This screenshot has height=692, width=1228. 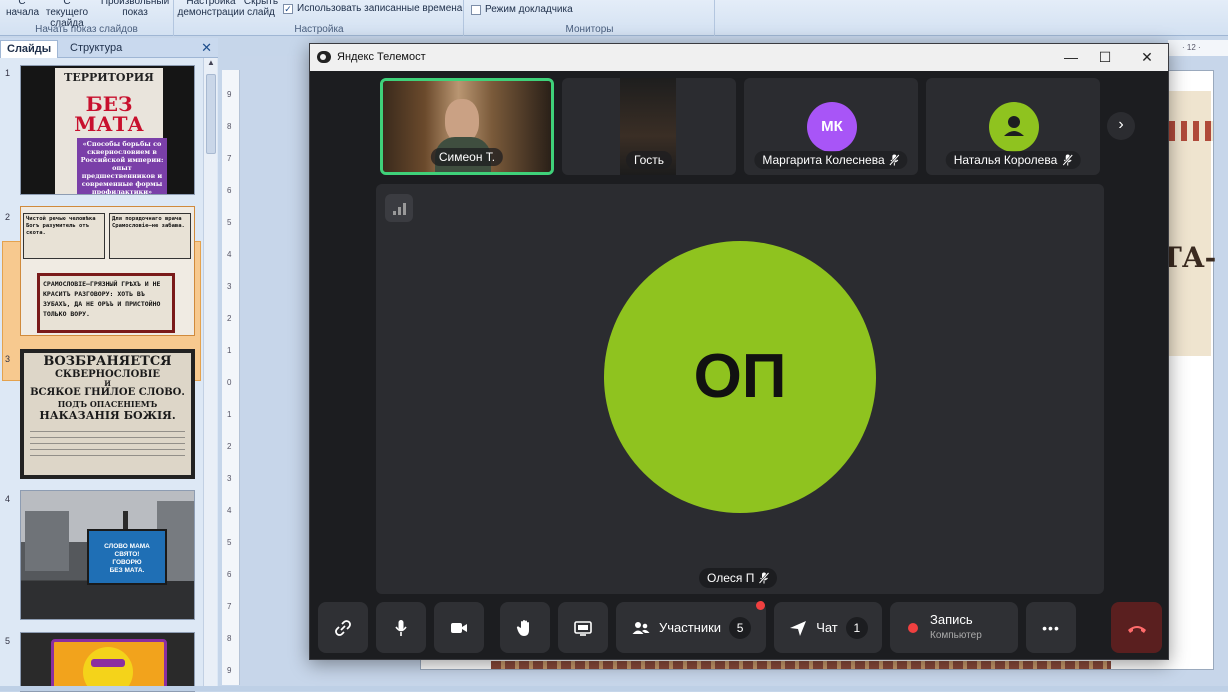 What do you see at coordinates (1147, 57) in the screenshot?
I see `close-icon: ✕` at bounding box center [1147, 57].